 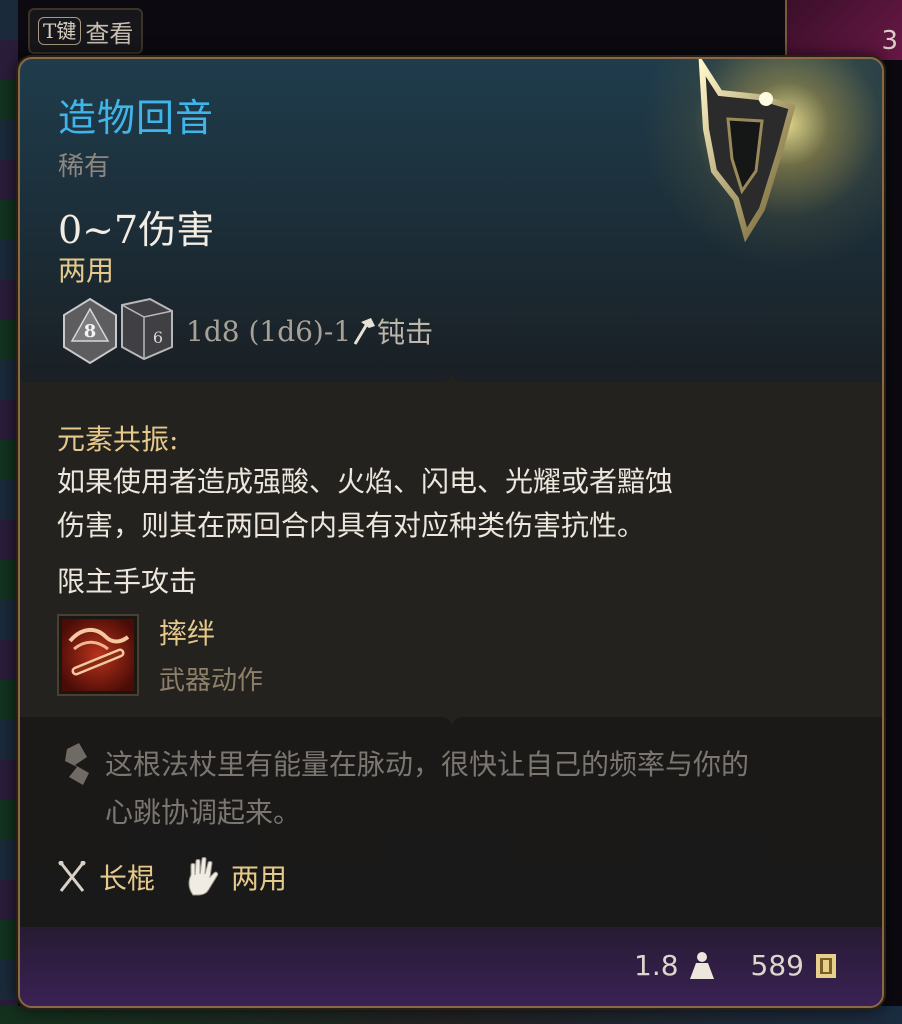 What do you see at coordinates (351, 525) in the screenshot?
I see `passive-description-line: 伤害，则其在两回合内具有对应种类伤害抗性。` at bounding box center [351, 525].